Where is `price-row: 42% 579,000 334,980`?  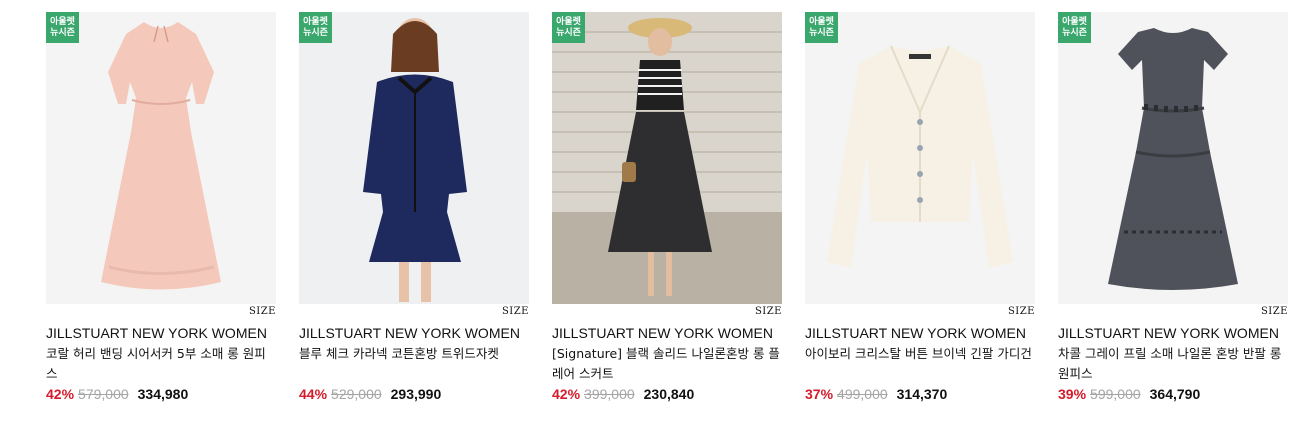 price-row: 42% 579,000 334,980 is located at coordinates (161, 394).